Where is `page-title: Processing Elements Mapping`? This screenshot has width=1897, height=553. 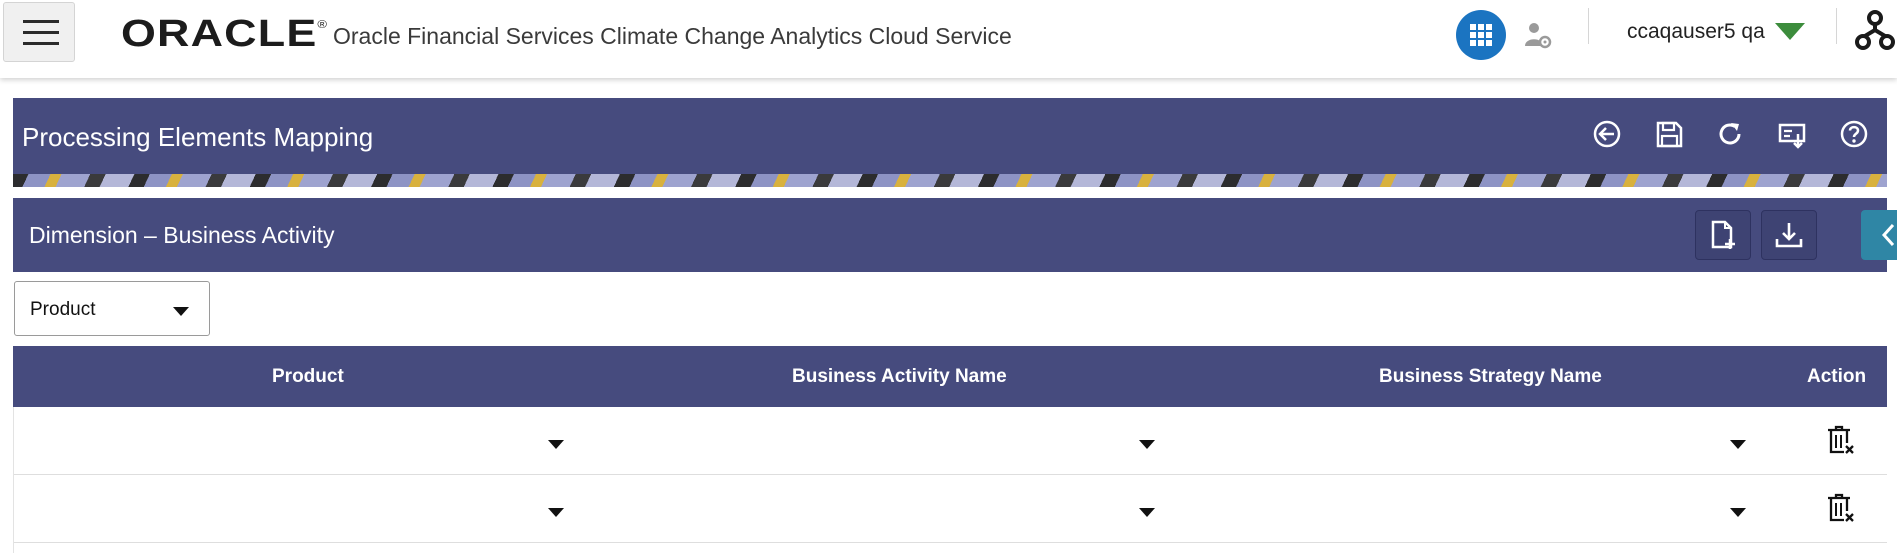 page-title: Processing Elements Mapping is located at coordinates (198, 137).